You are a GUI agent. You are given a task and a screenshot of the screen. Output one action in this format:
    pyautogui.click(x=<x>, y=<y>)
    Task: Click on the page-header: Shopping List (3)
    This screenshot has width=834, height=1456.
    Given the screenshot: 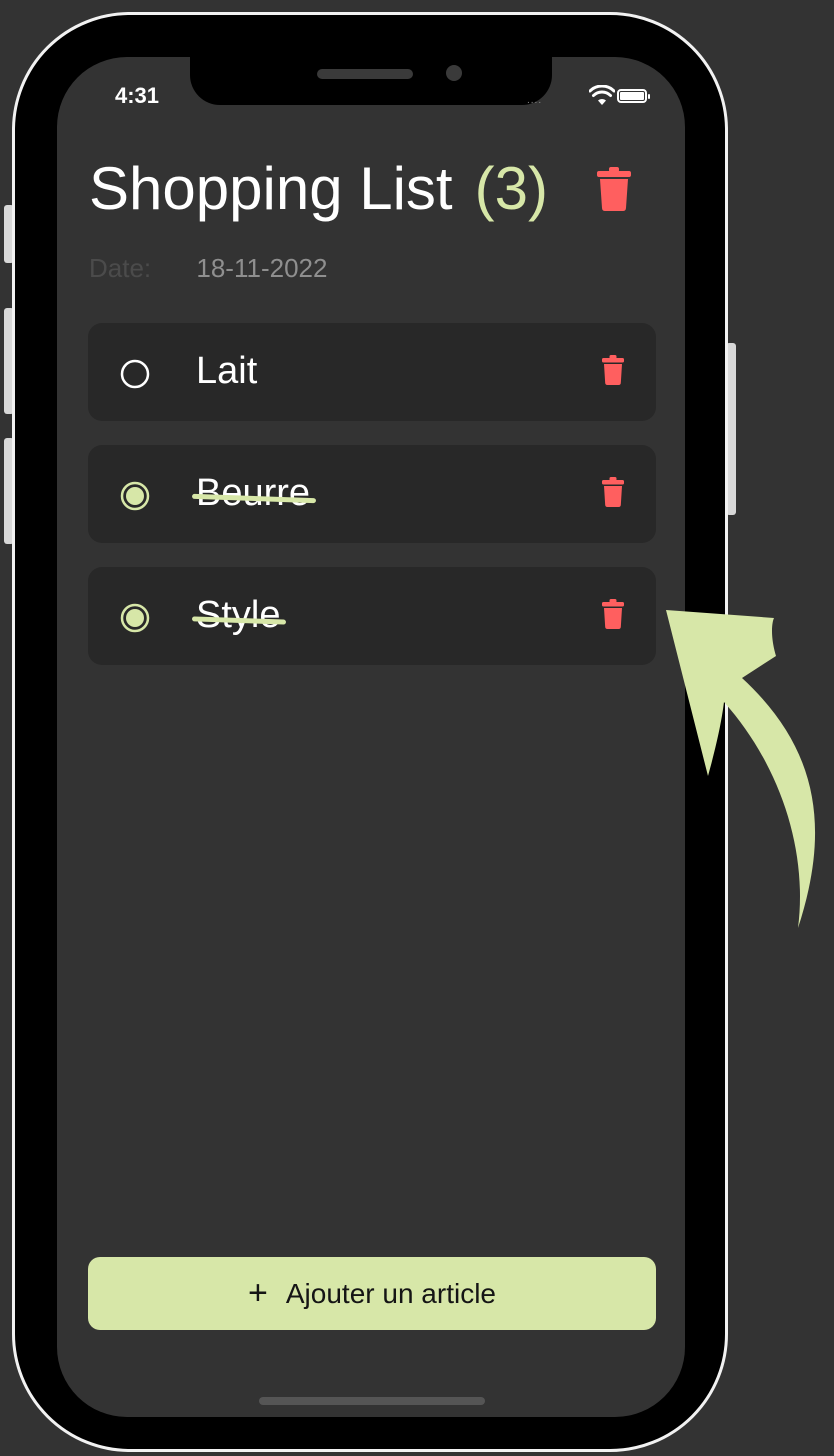 What is the action you would take?
    pyautogui.click(x=318, y=188)
    